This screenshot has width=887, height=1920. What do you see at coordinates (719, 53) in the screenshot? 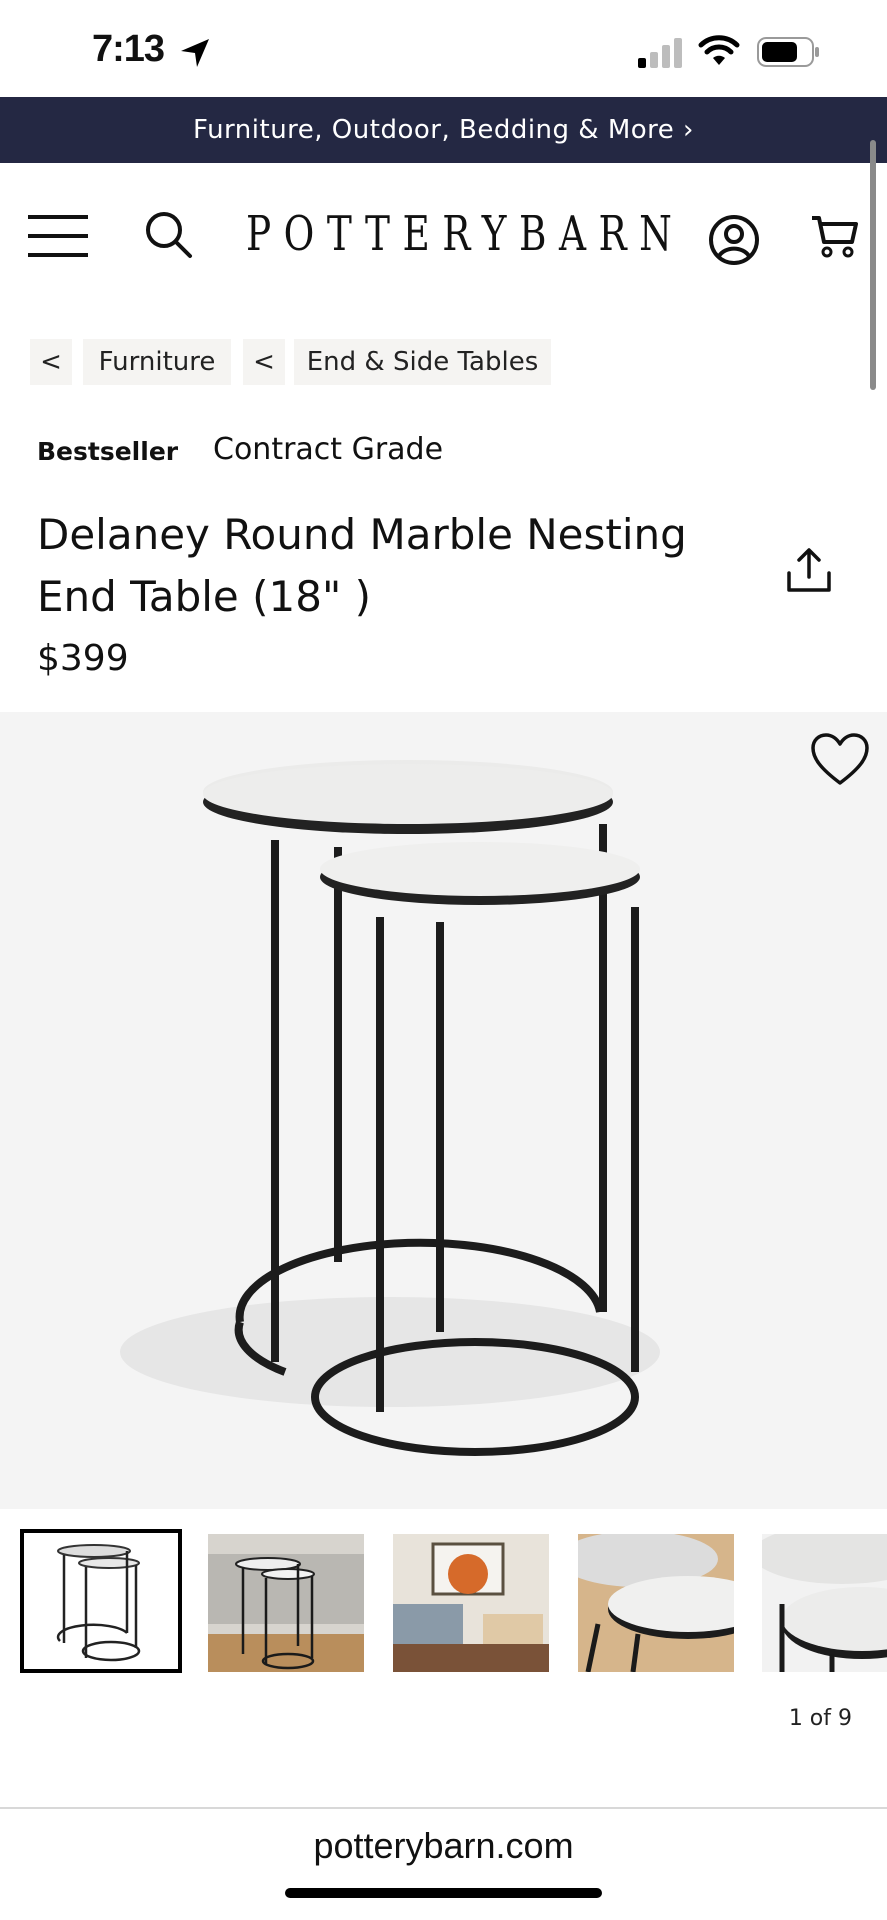
I see `wifi-icon` at bounding box center [719, 53].